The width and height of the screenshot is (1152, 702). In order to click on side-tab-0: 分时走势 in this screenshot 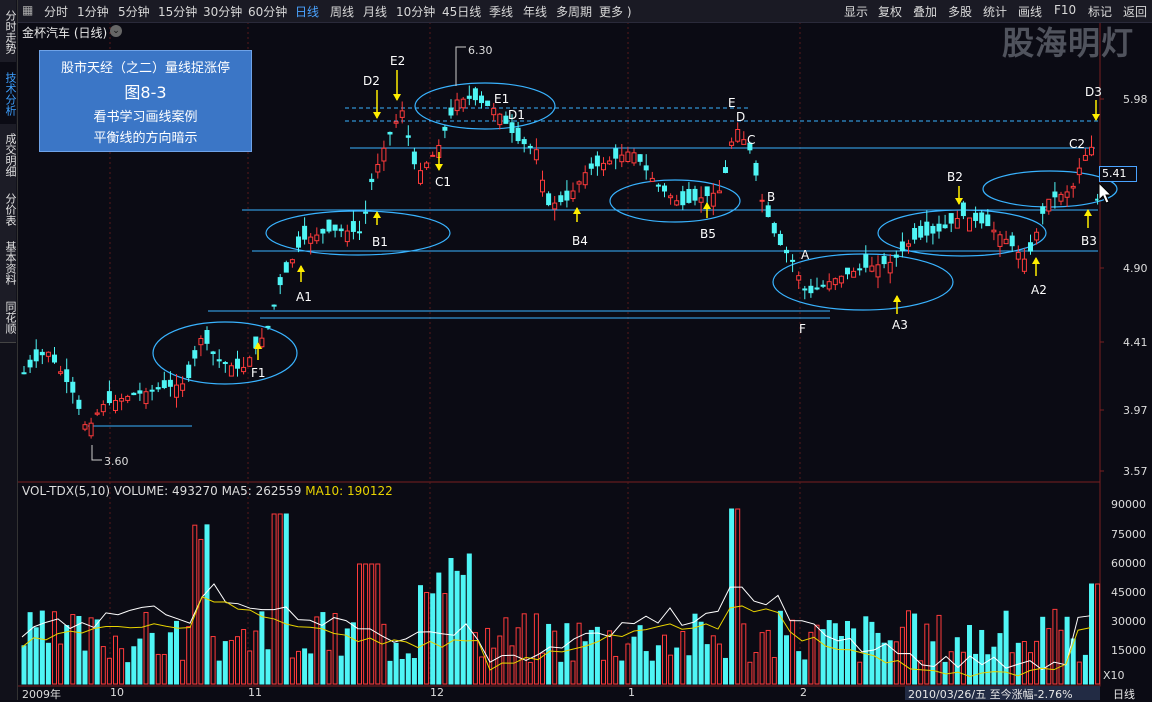, I will do `click(8, 32)`.